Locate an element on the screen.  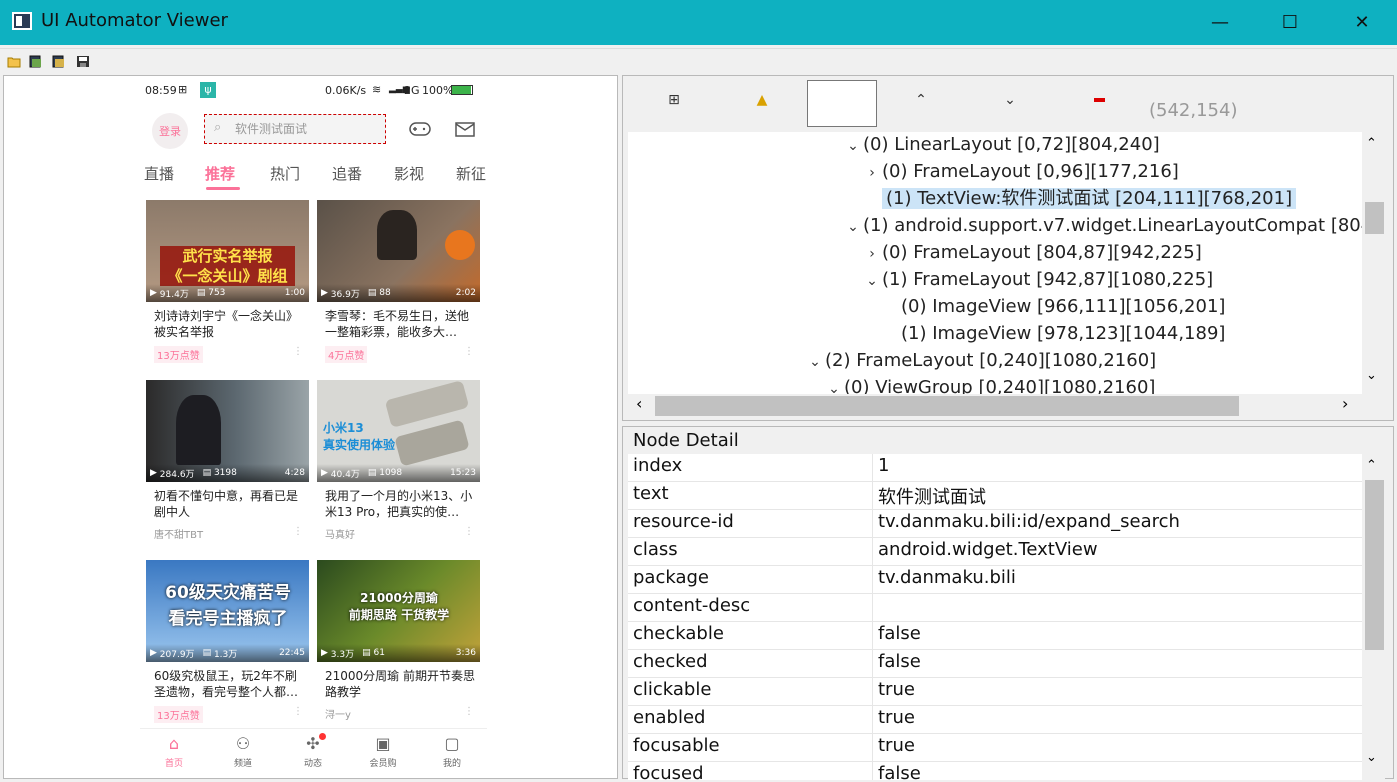
detail-row: focused false is located at coordinates (995, 771).